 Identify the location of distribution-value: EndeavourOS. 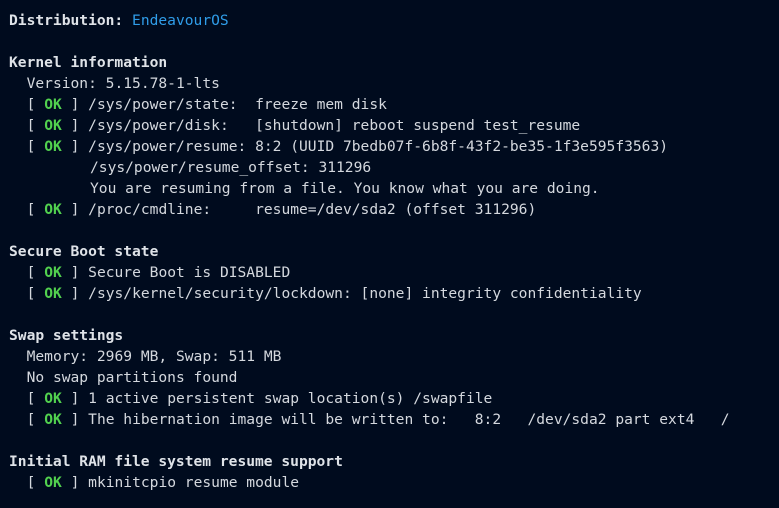
(180, 20).